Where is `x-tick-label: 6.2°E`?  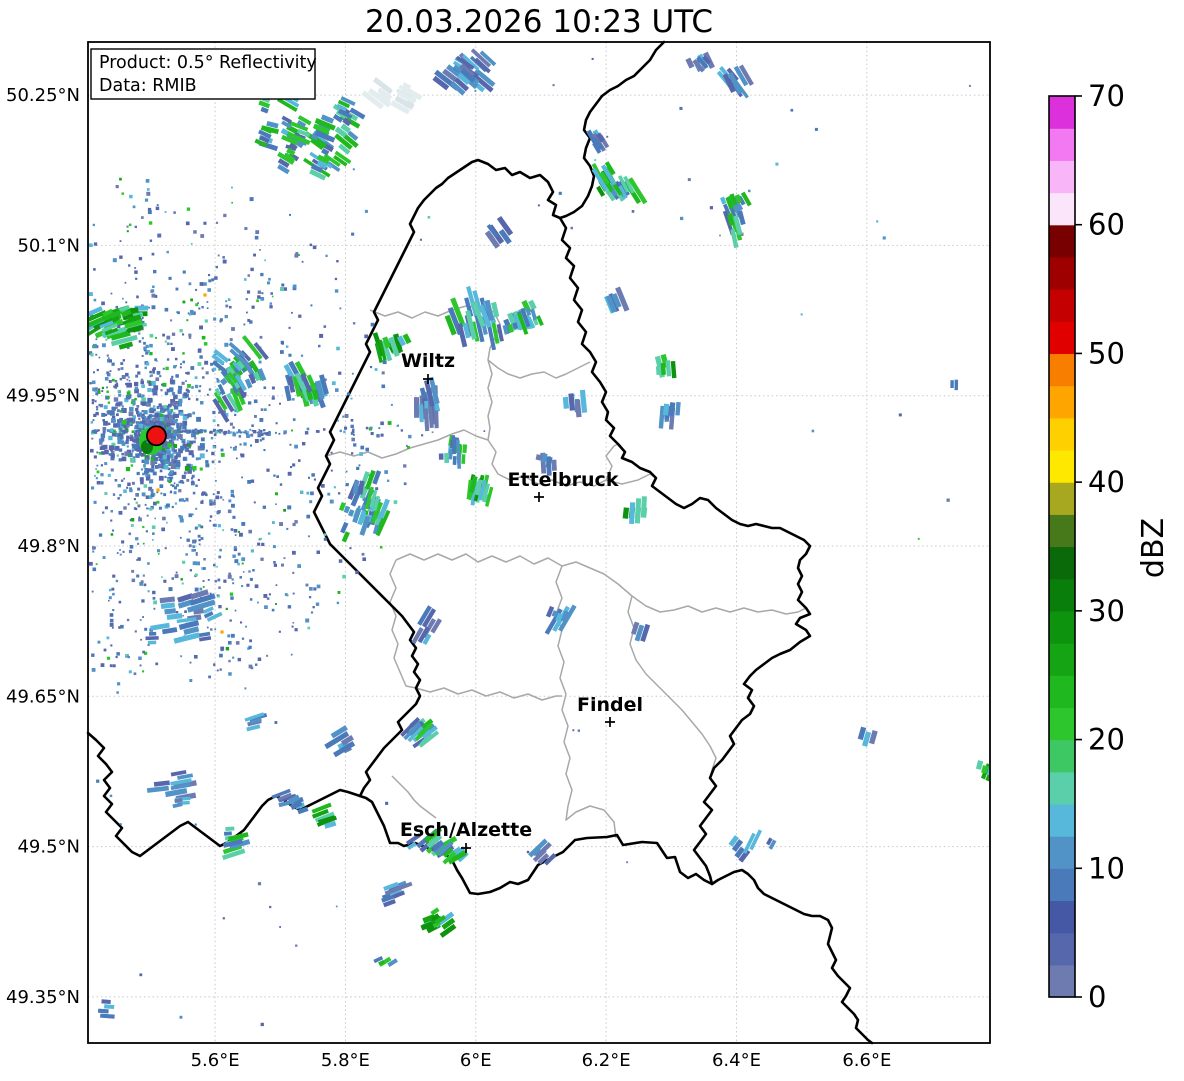
x-tick-label: 6.2°E is located at coordinates (606, 1060).